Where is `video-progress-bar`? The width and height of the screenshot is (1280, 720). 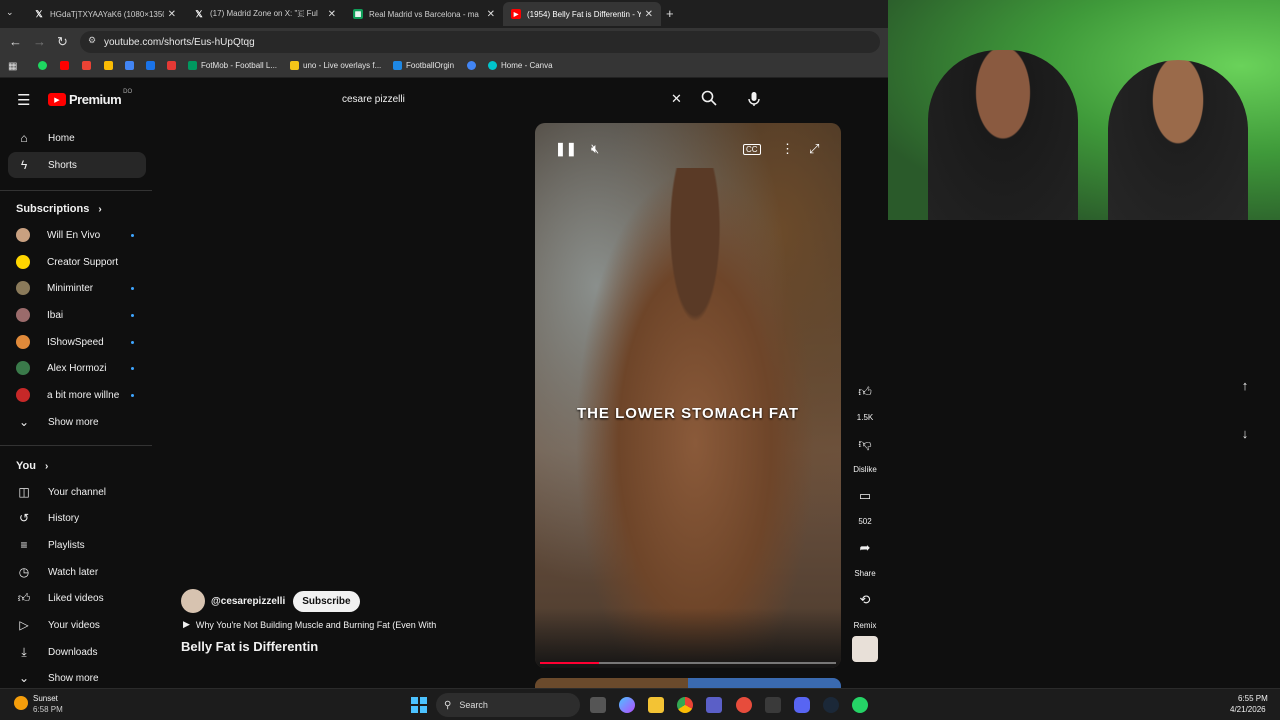
video-progress-bar is located at coordinates (688, 663).